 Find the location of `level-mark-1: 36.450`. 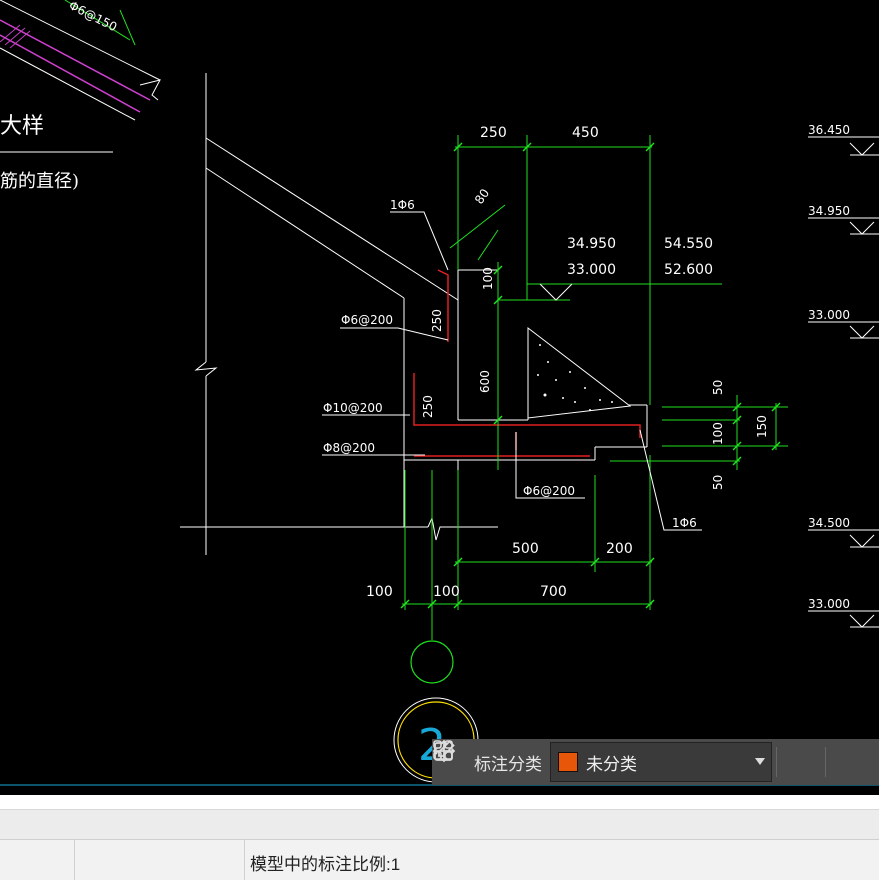

level-mark-1: 36.450 is located at coordinates (829, 130).